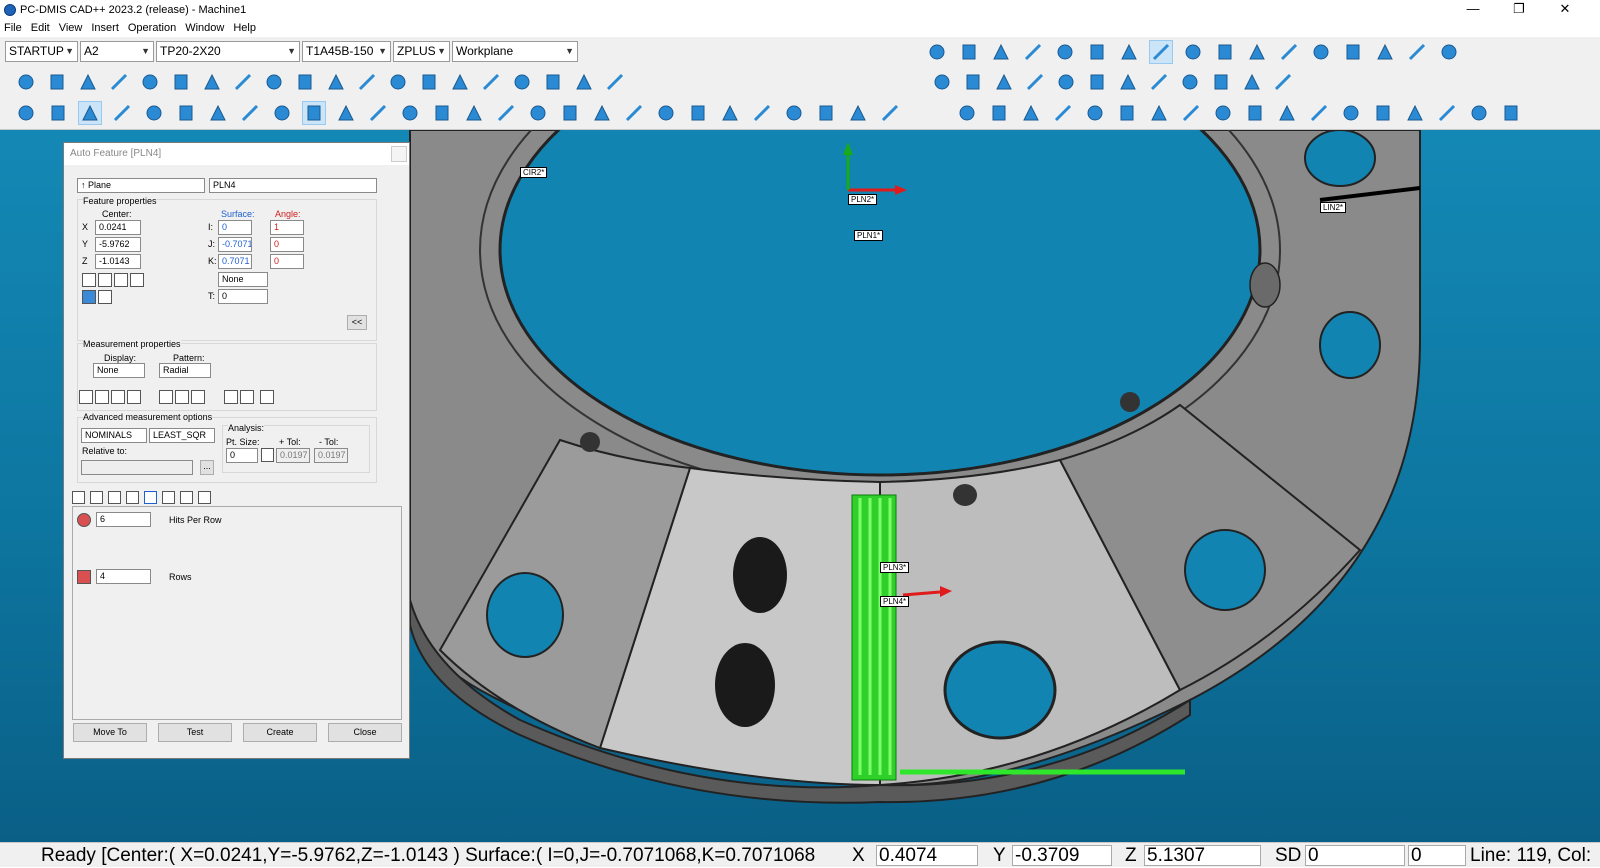 The image size is (1600, 868). Describe the element at coordinates (869, 235) in the screenshot. I see `feature-label-pln1: PLN1*` at that location.